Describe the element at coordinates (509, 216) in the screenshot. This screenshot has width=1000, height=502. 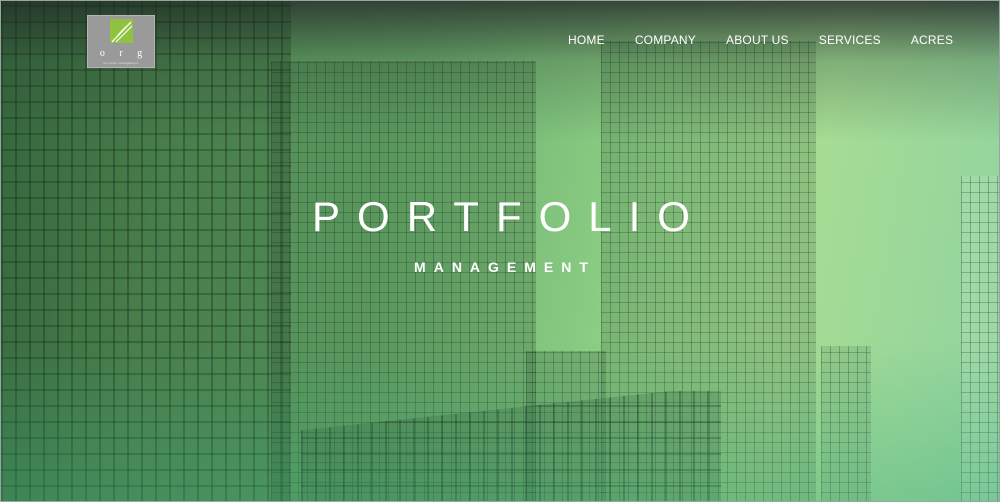
I see `hero-title: PORTFOLIO` at that location.